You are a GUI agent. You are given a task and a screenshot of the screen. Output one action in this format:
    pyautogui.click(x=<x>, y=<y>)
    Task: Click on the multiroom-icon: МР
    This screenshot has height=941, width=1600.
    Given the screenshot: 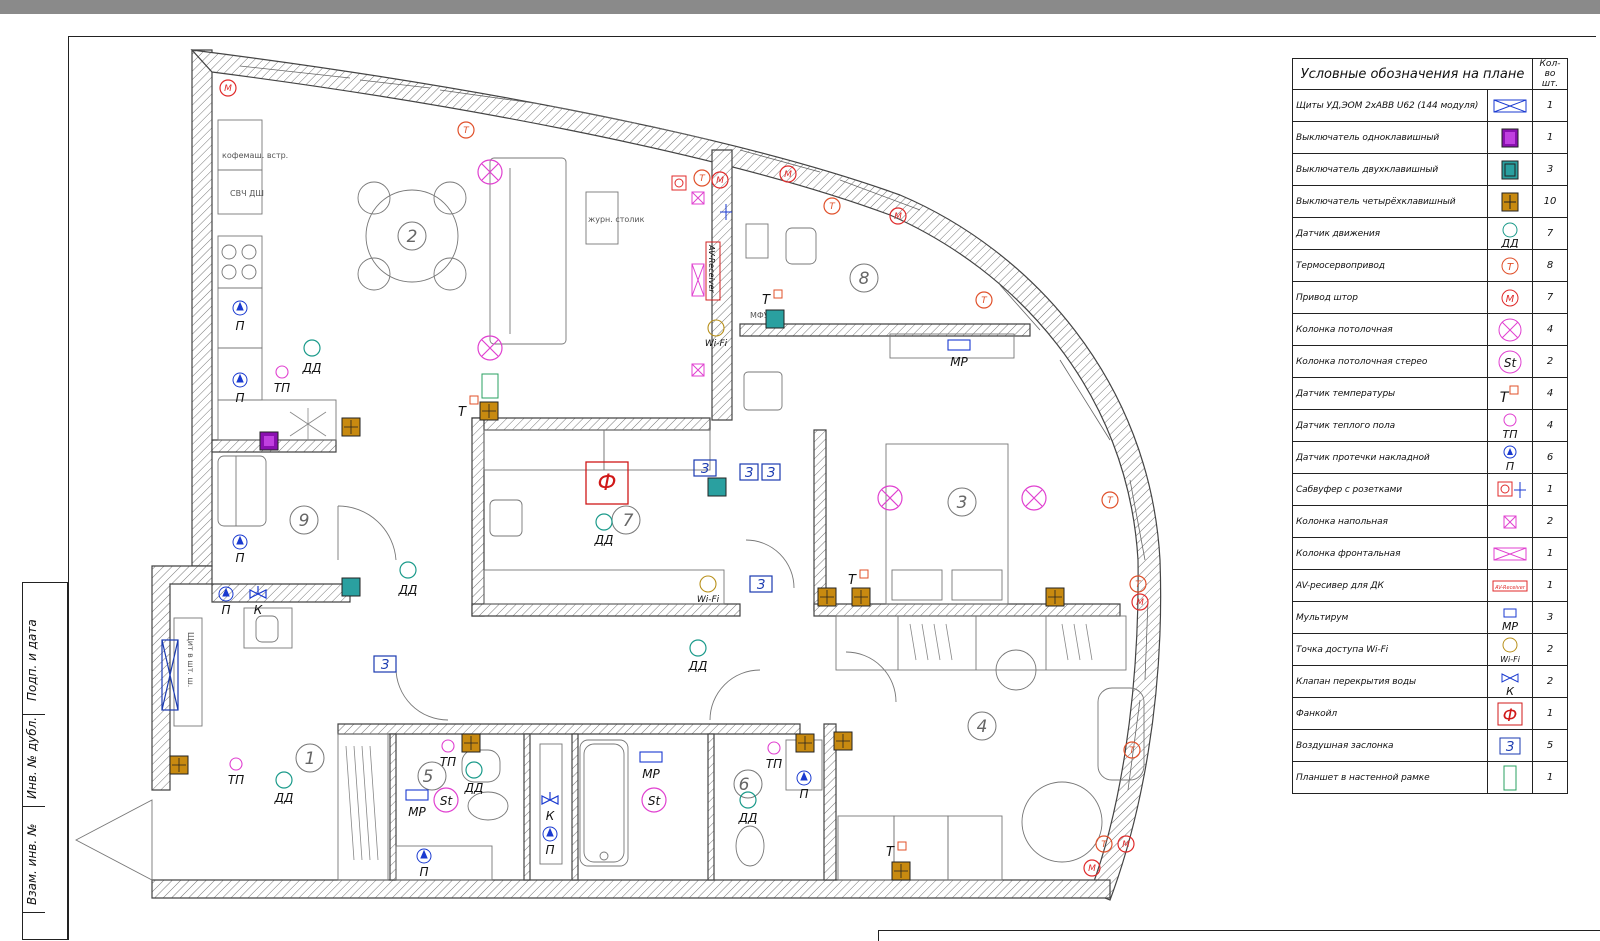 What is the action you would take?
    pyautogui.click(x=1510, y=617)
    